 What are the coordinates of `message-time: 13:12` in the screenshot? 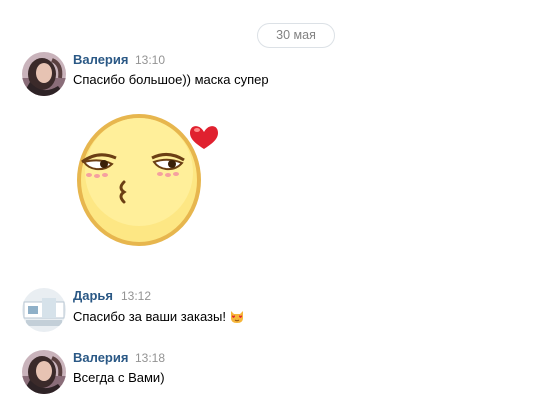 It's located at (136, 296).